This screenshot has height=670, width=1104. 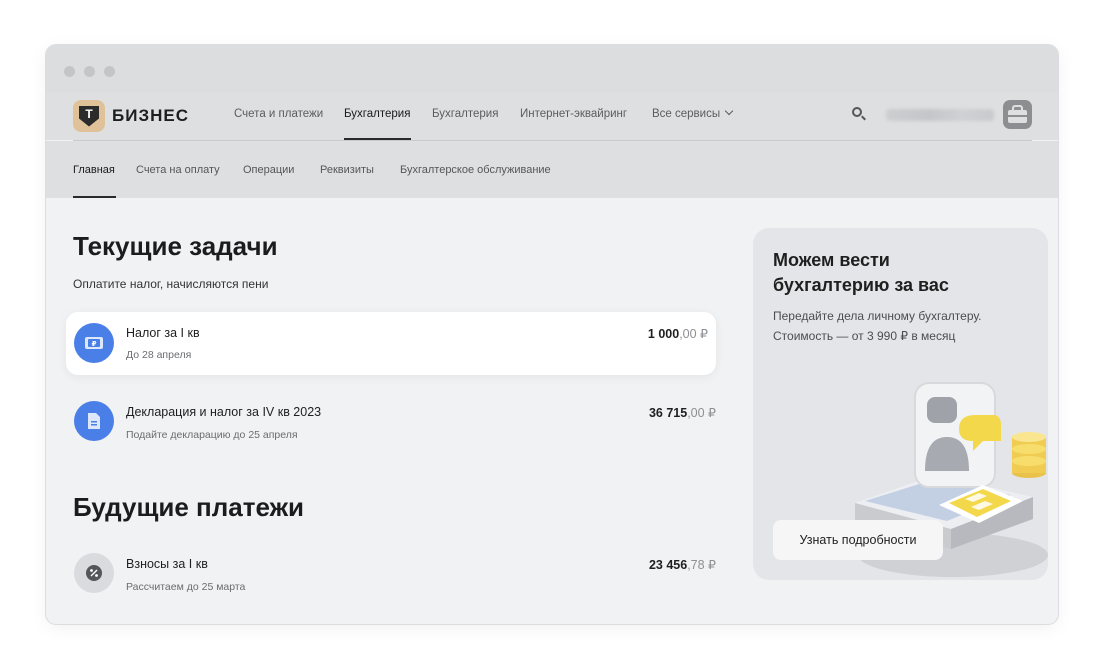 What do you see at coordinates (377, 114) in the screenshot?
I see `nav-item-accounting: Бухгалтерия` at bounding box center [377, 114].